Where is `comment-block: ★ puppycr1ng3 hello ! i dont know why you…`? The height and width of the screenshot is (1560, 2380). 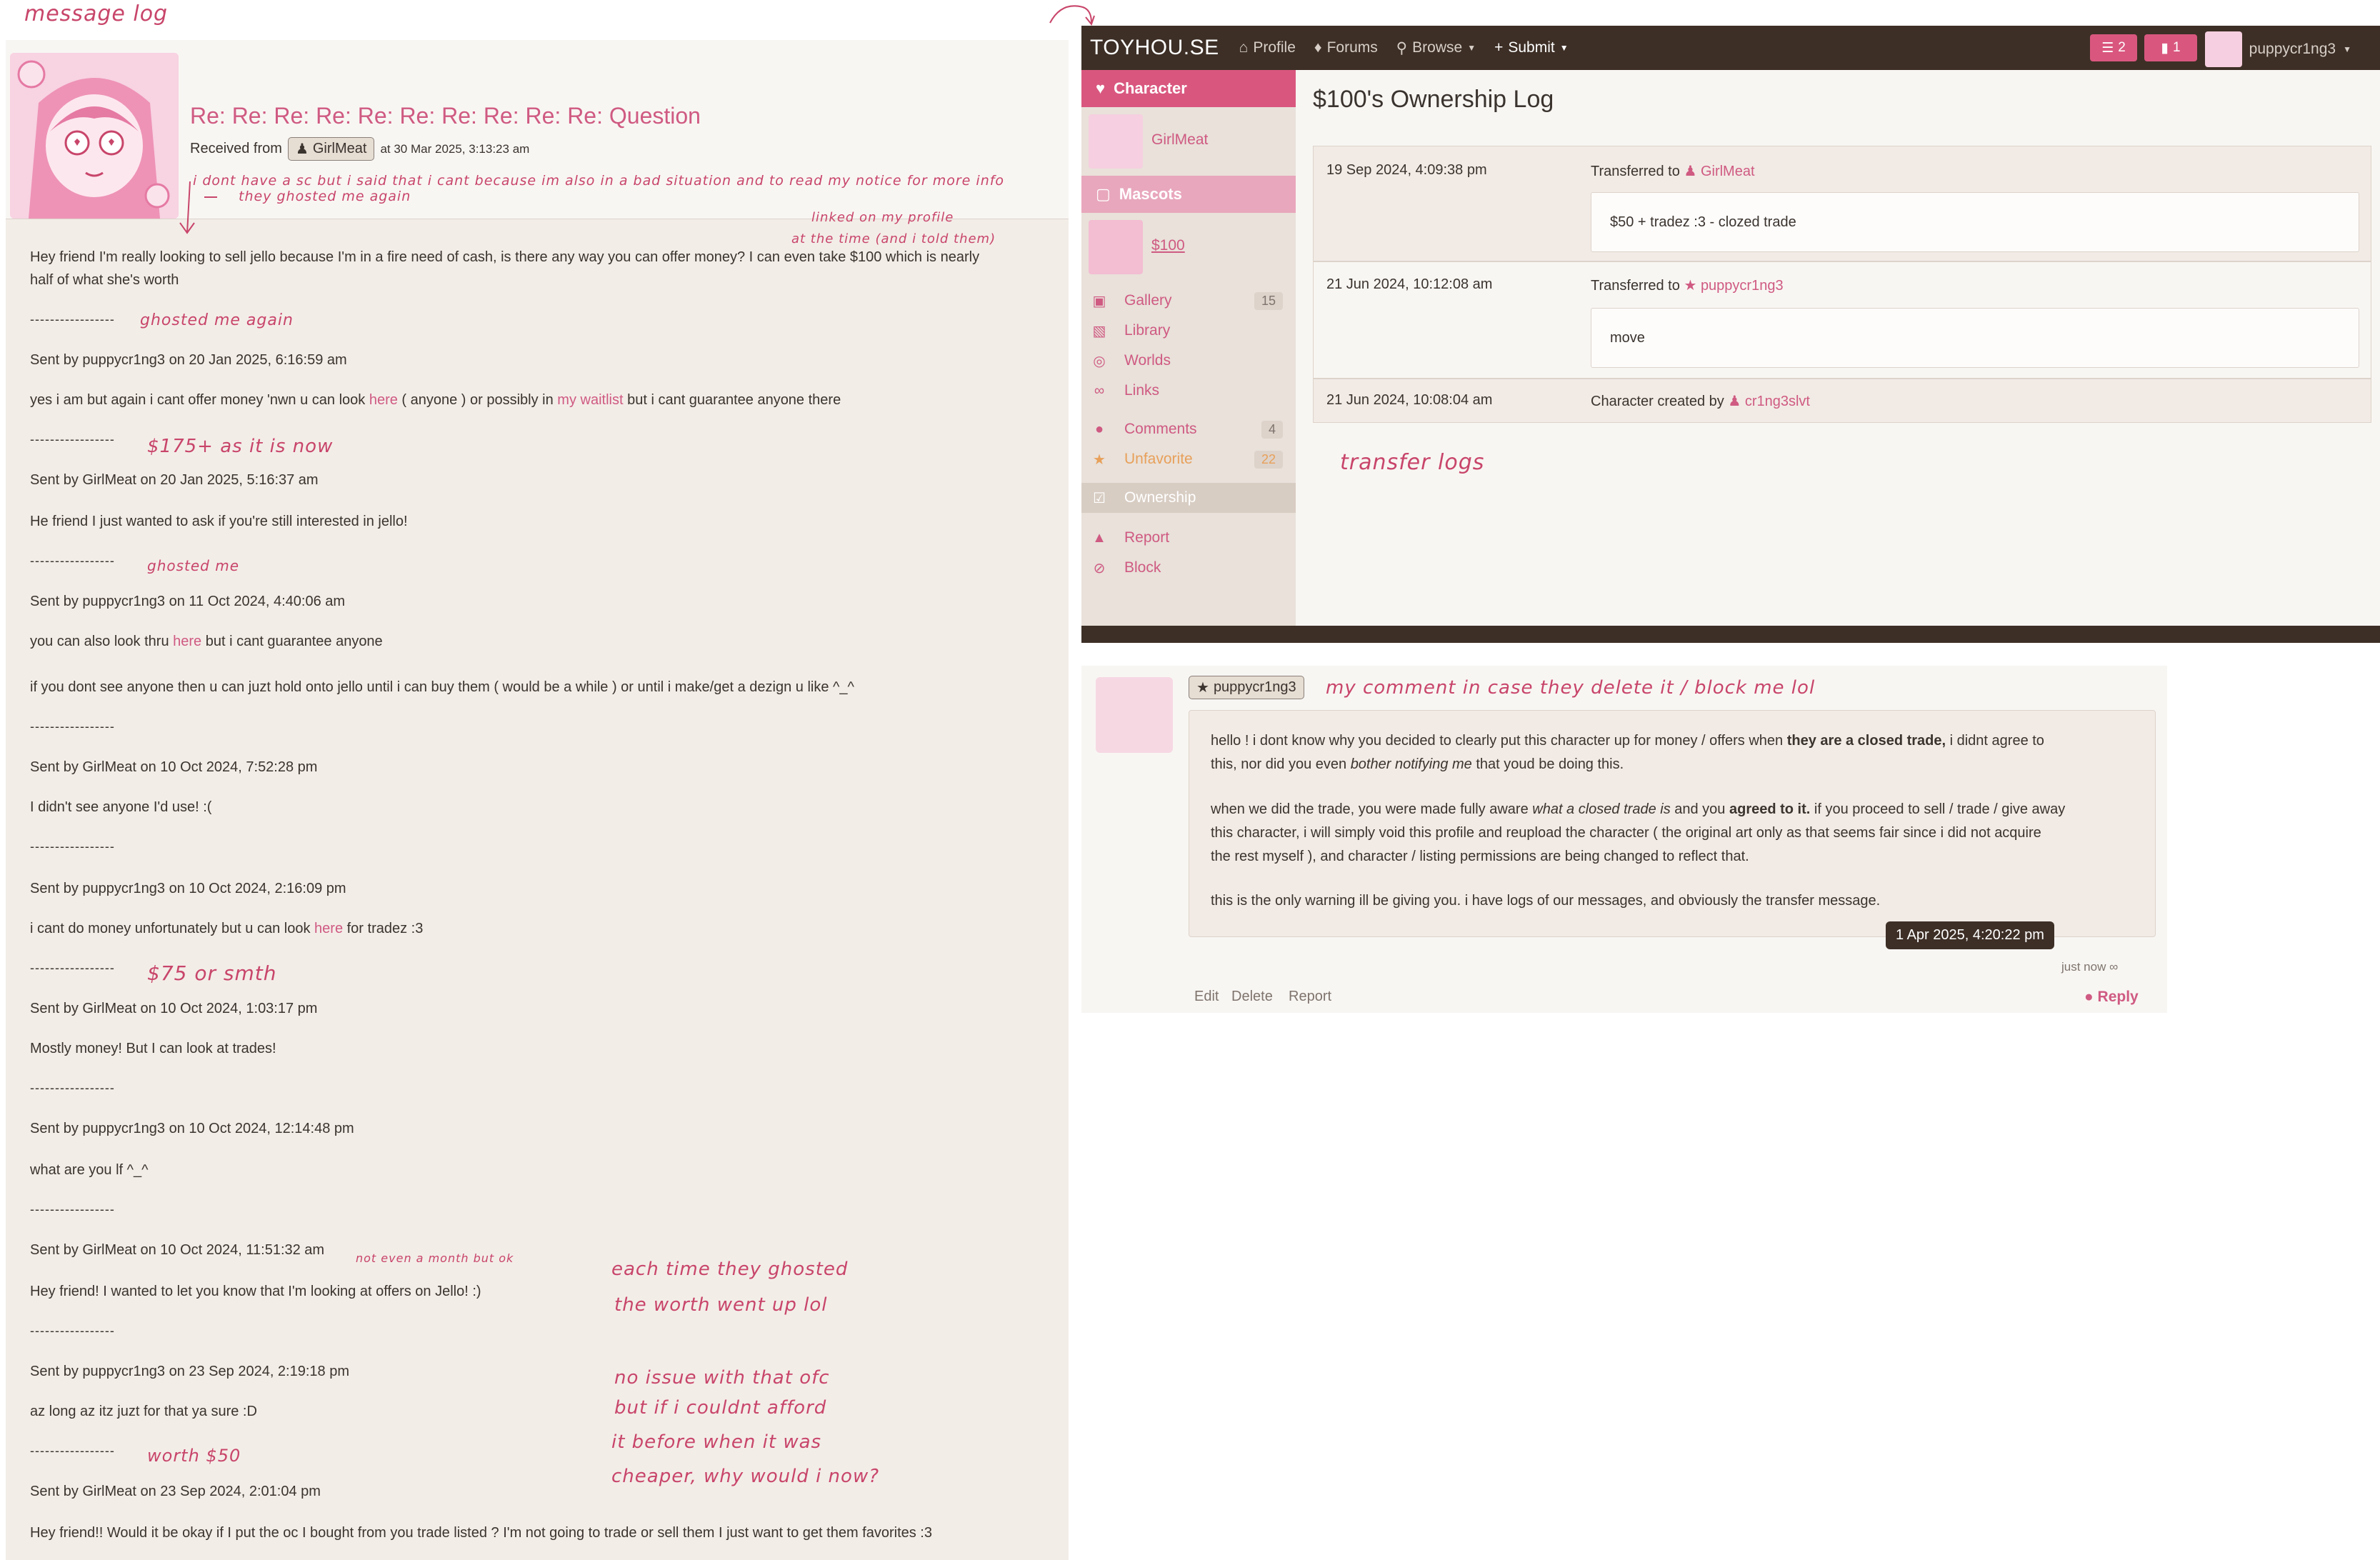 comment-block: ★ puppycr1ng3 hello ! i dont know why you… is located at coordinates (1624, 839).